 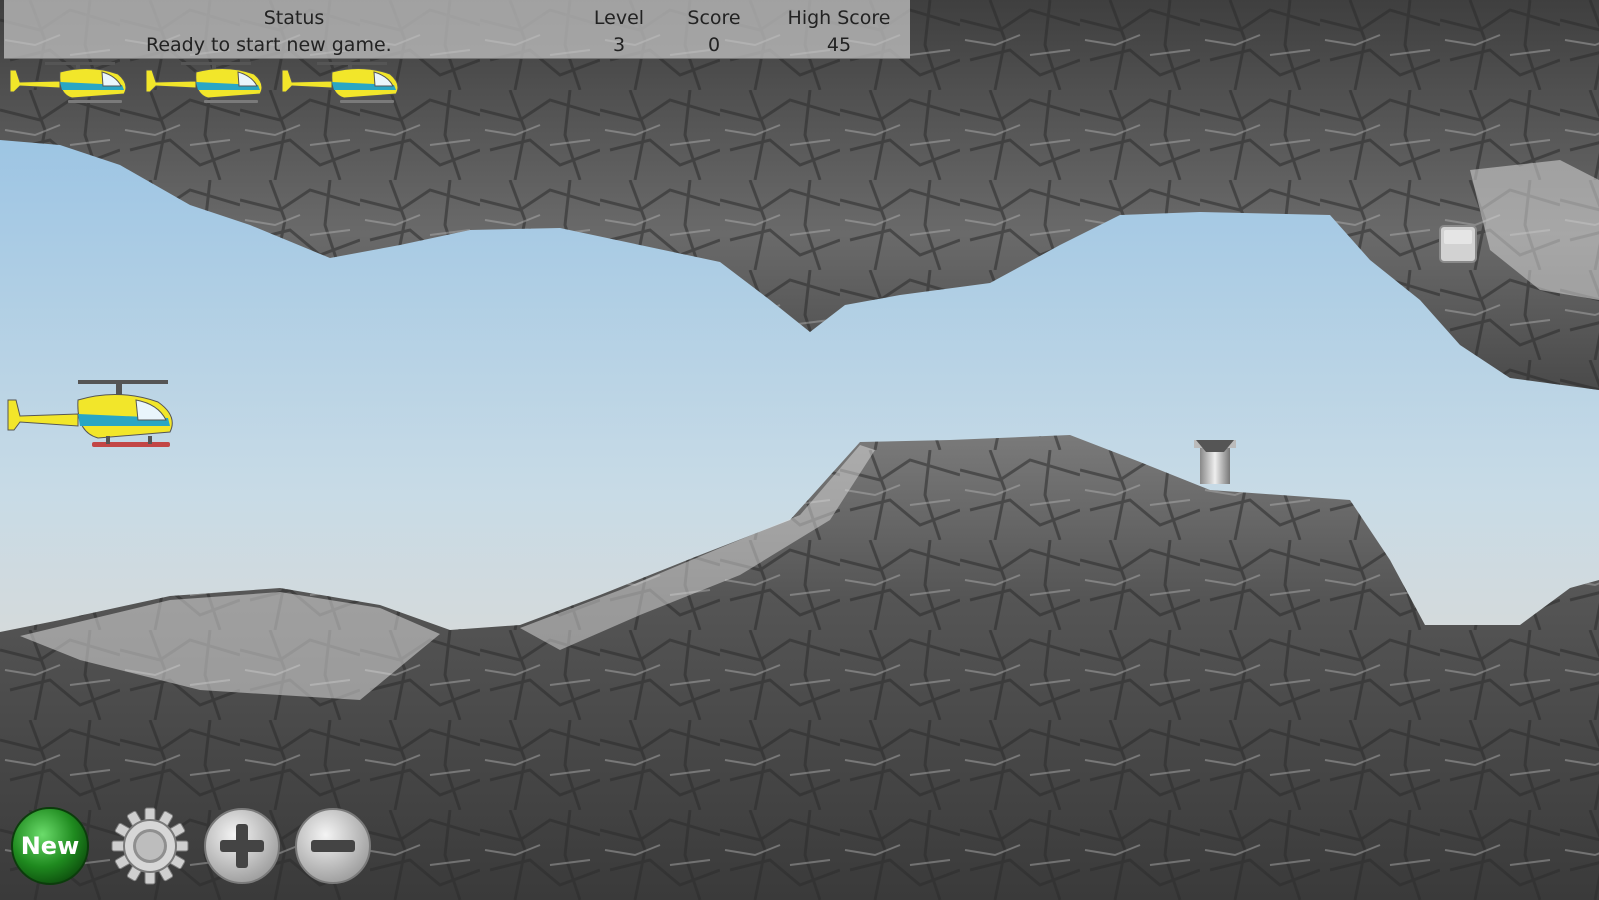 What do you see at coordinates (1215, 462) in the screenshot?
I see `fuel-canister` at bounding box center [1215, 462].